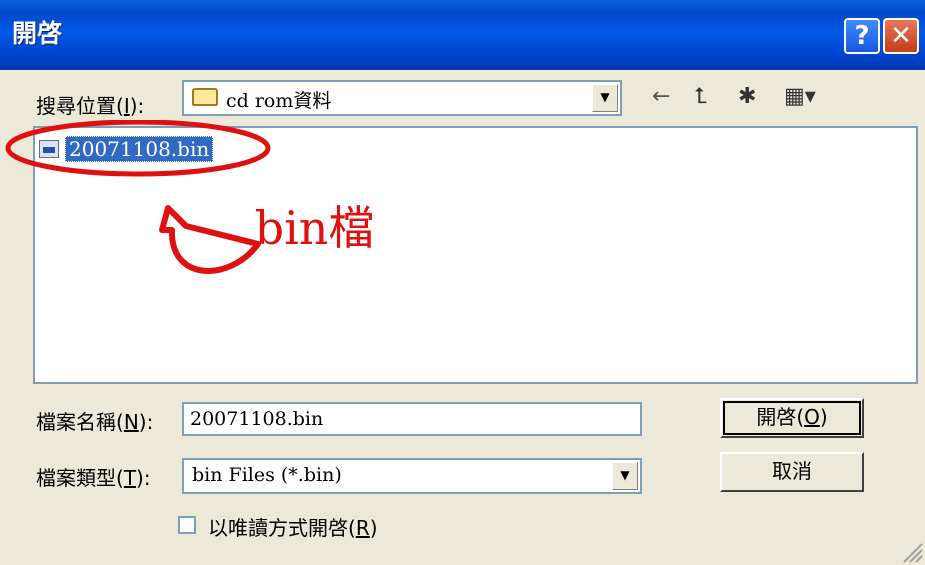 The height and width of the screenshot is (565, 925). Describe the element at coordinates (293, 526) in the screenshot. I see `readonly-label: 以唯讀方式開啓(R)` at that location.